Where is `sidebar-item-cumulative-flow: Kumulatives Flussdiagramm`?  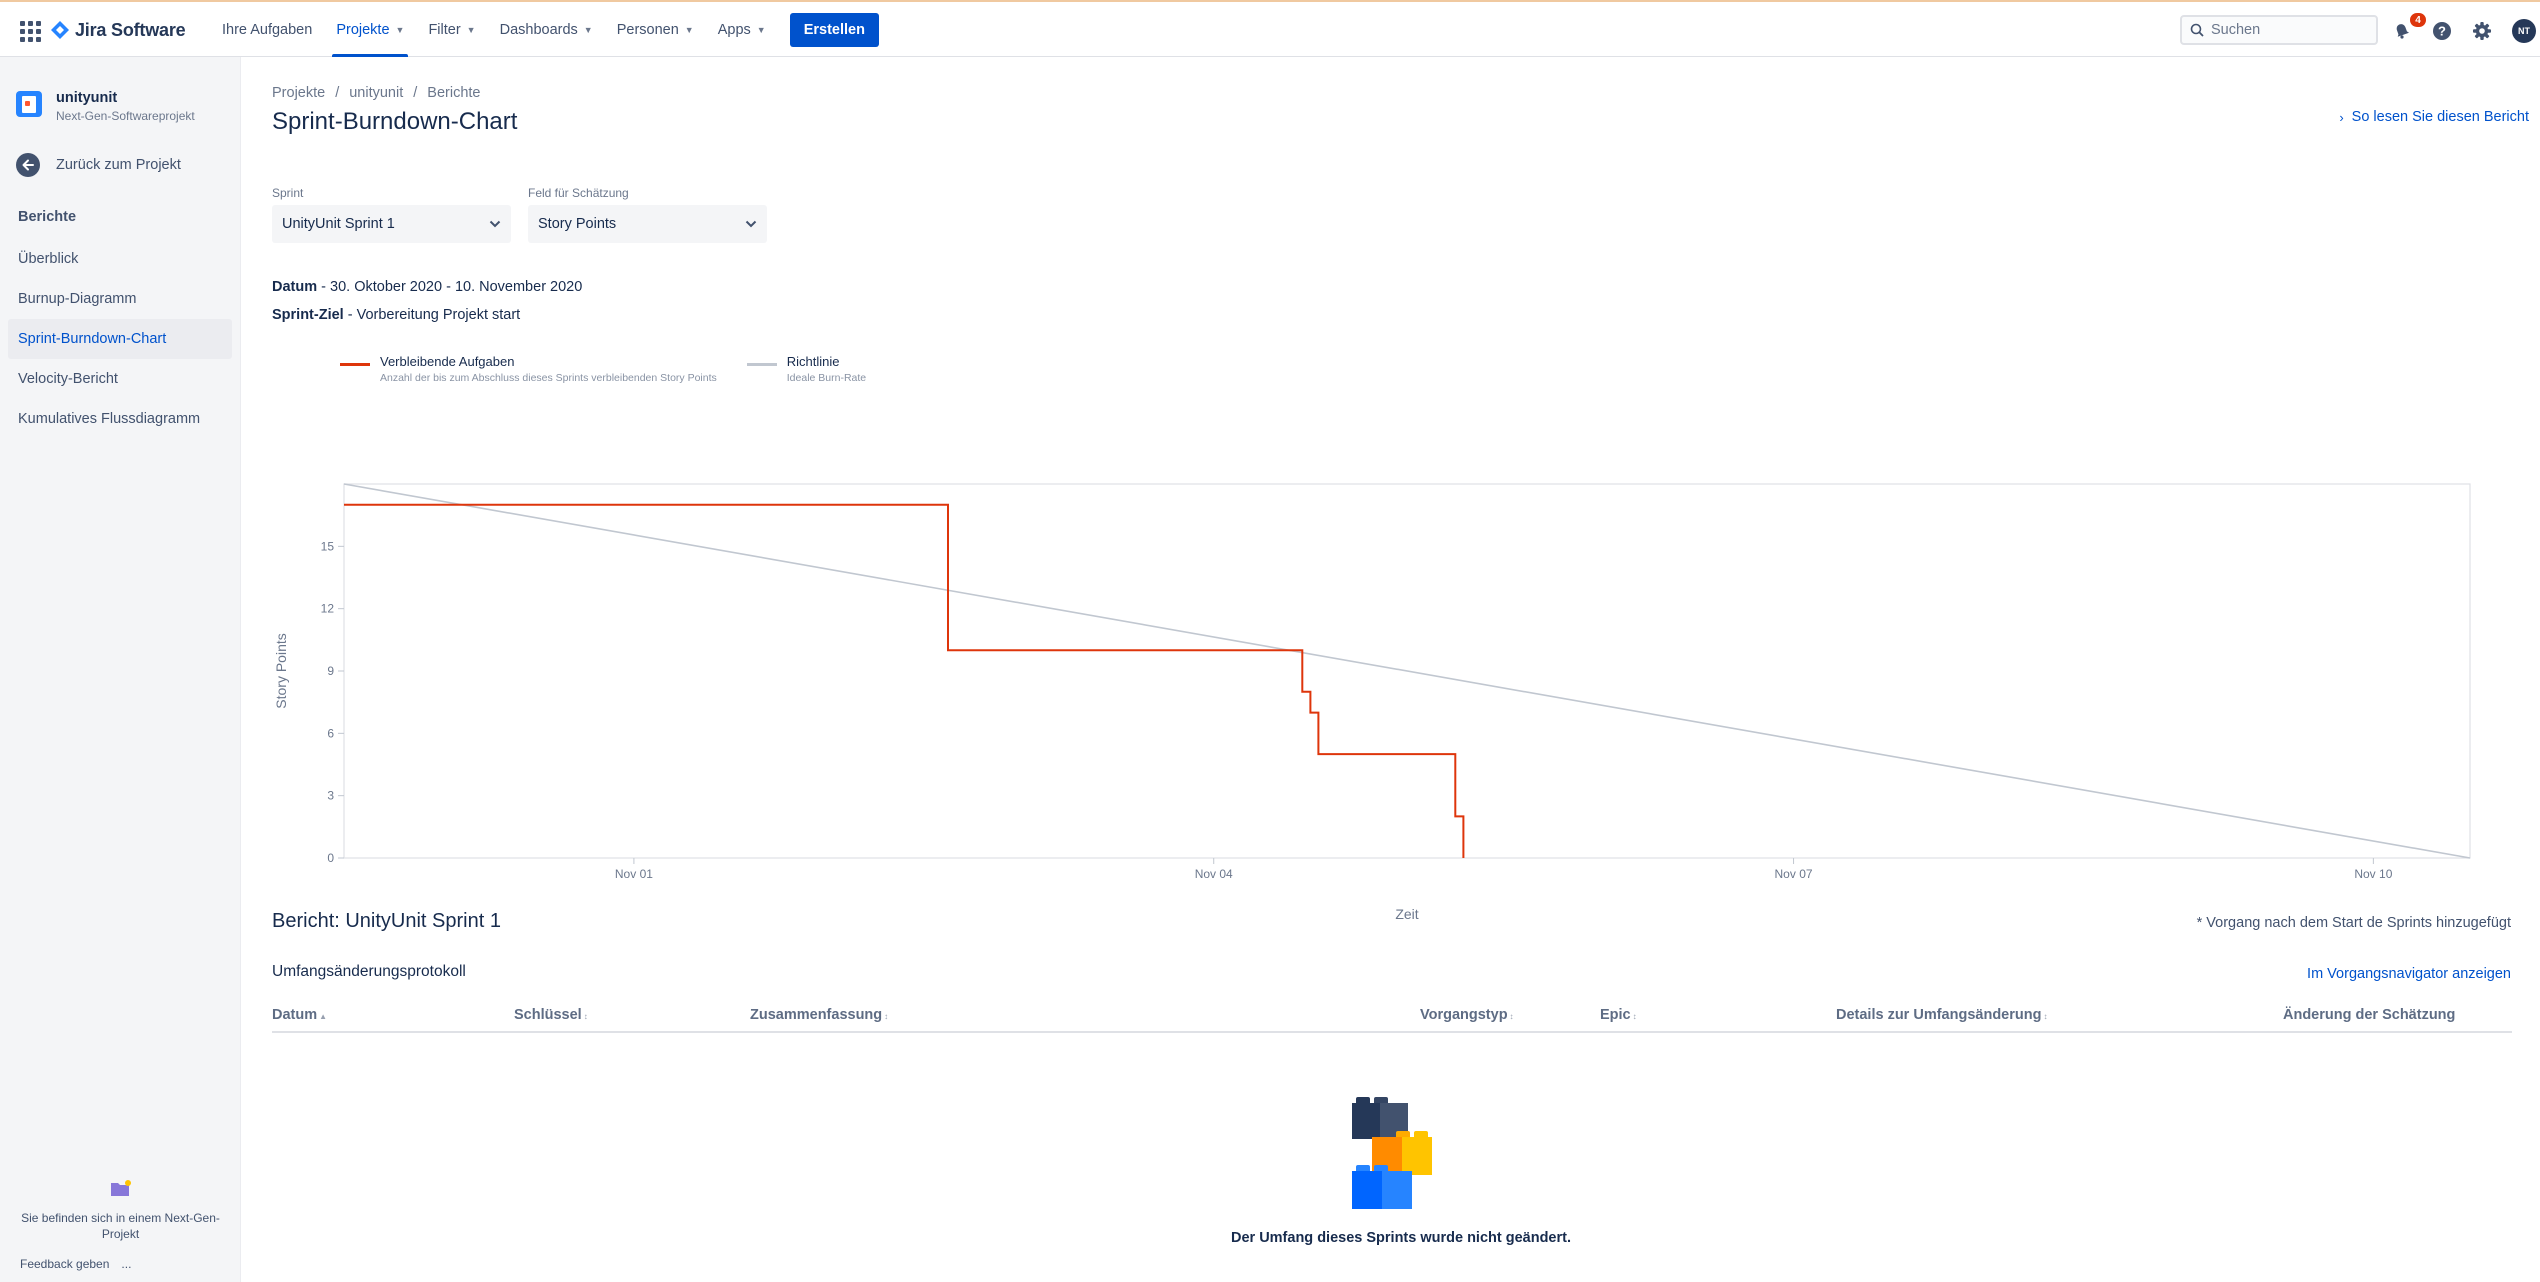 sidebar-item-cumulative-flow: Kumulatives Flussdiagramm is located at coordinates (120, 419).